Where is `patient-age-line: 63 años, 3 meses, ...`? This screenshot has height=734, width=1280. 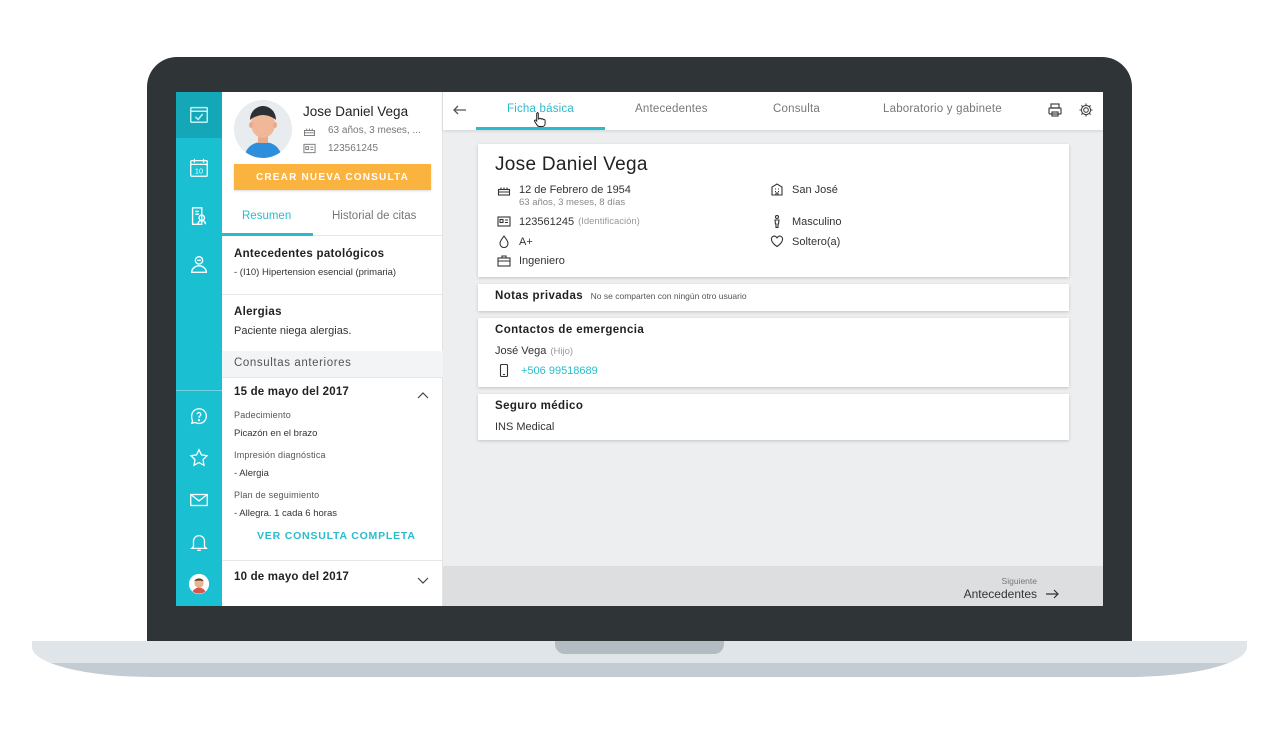 patient-age-line: 63 años, 3 meses, ... is located at coordinates (362, 130).